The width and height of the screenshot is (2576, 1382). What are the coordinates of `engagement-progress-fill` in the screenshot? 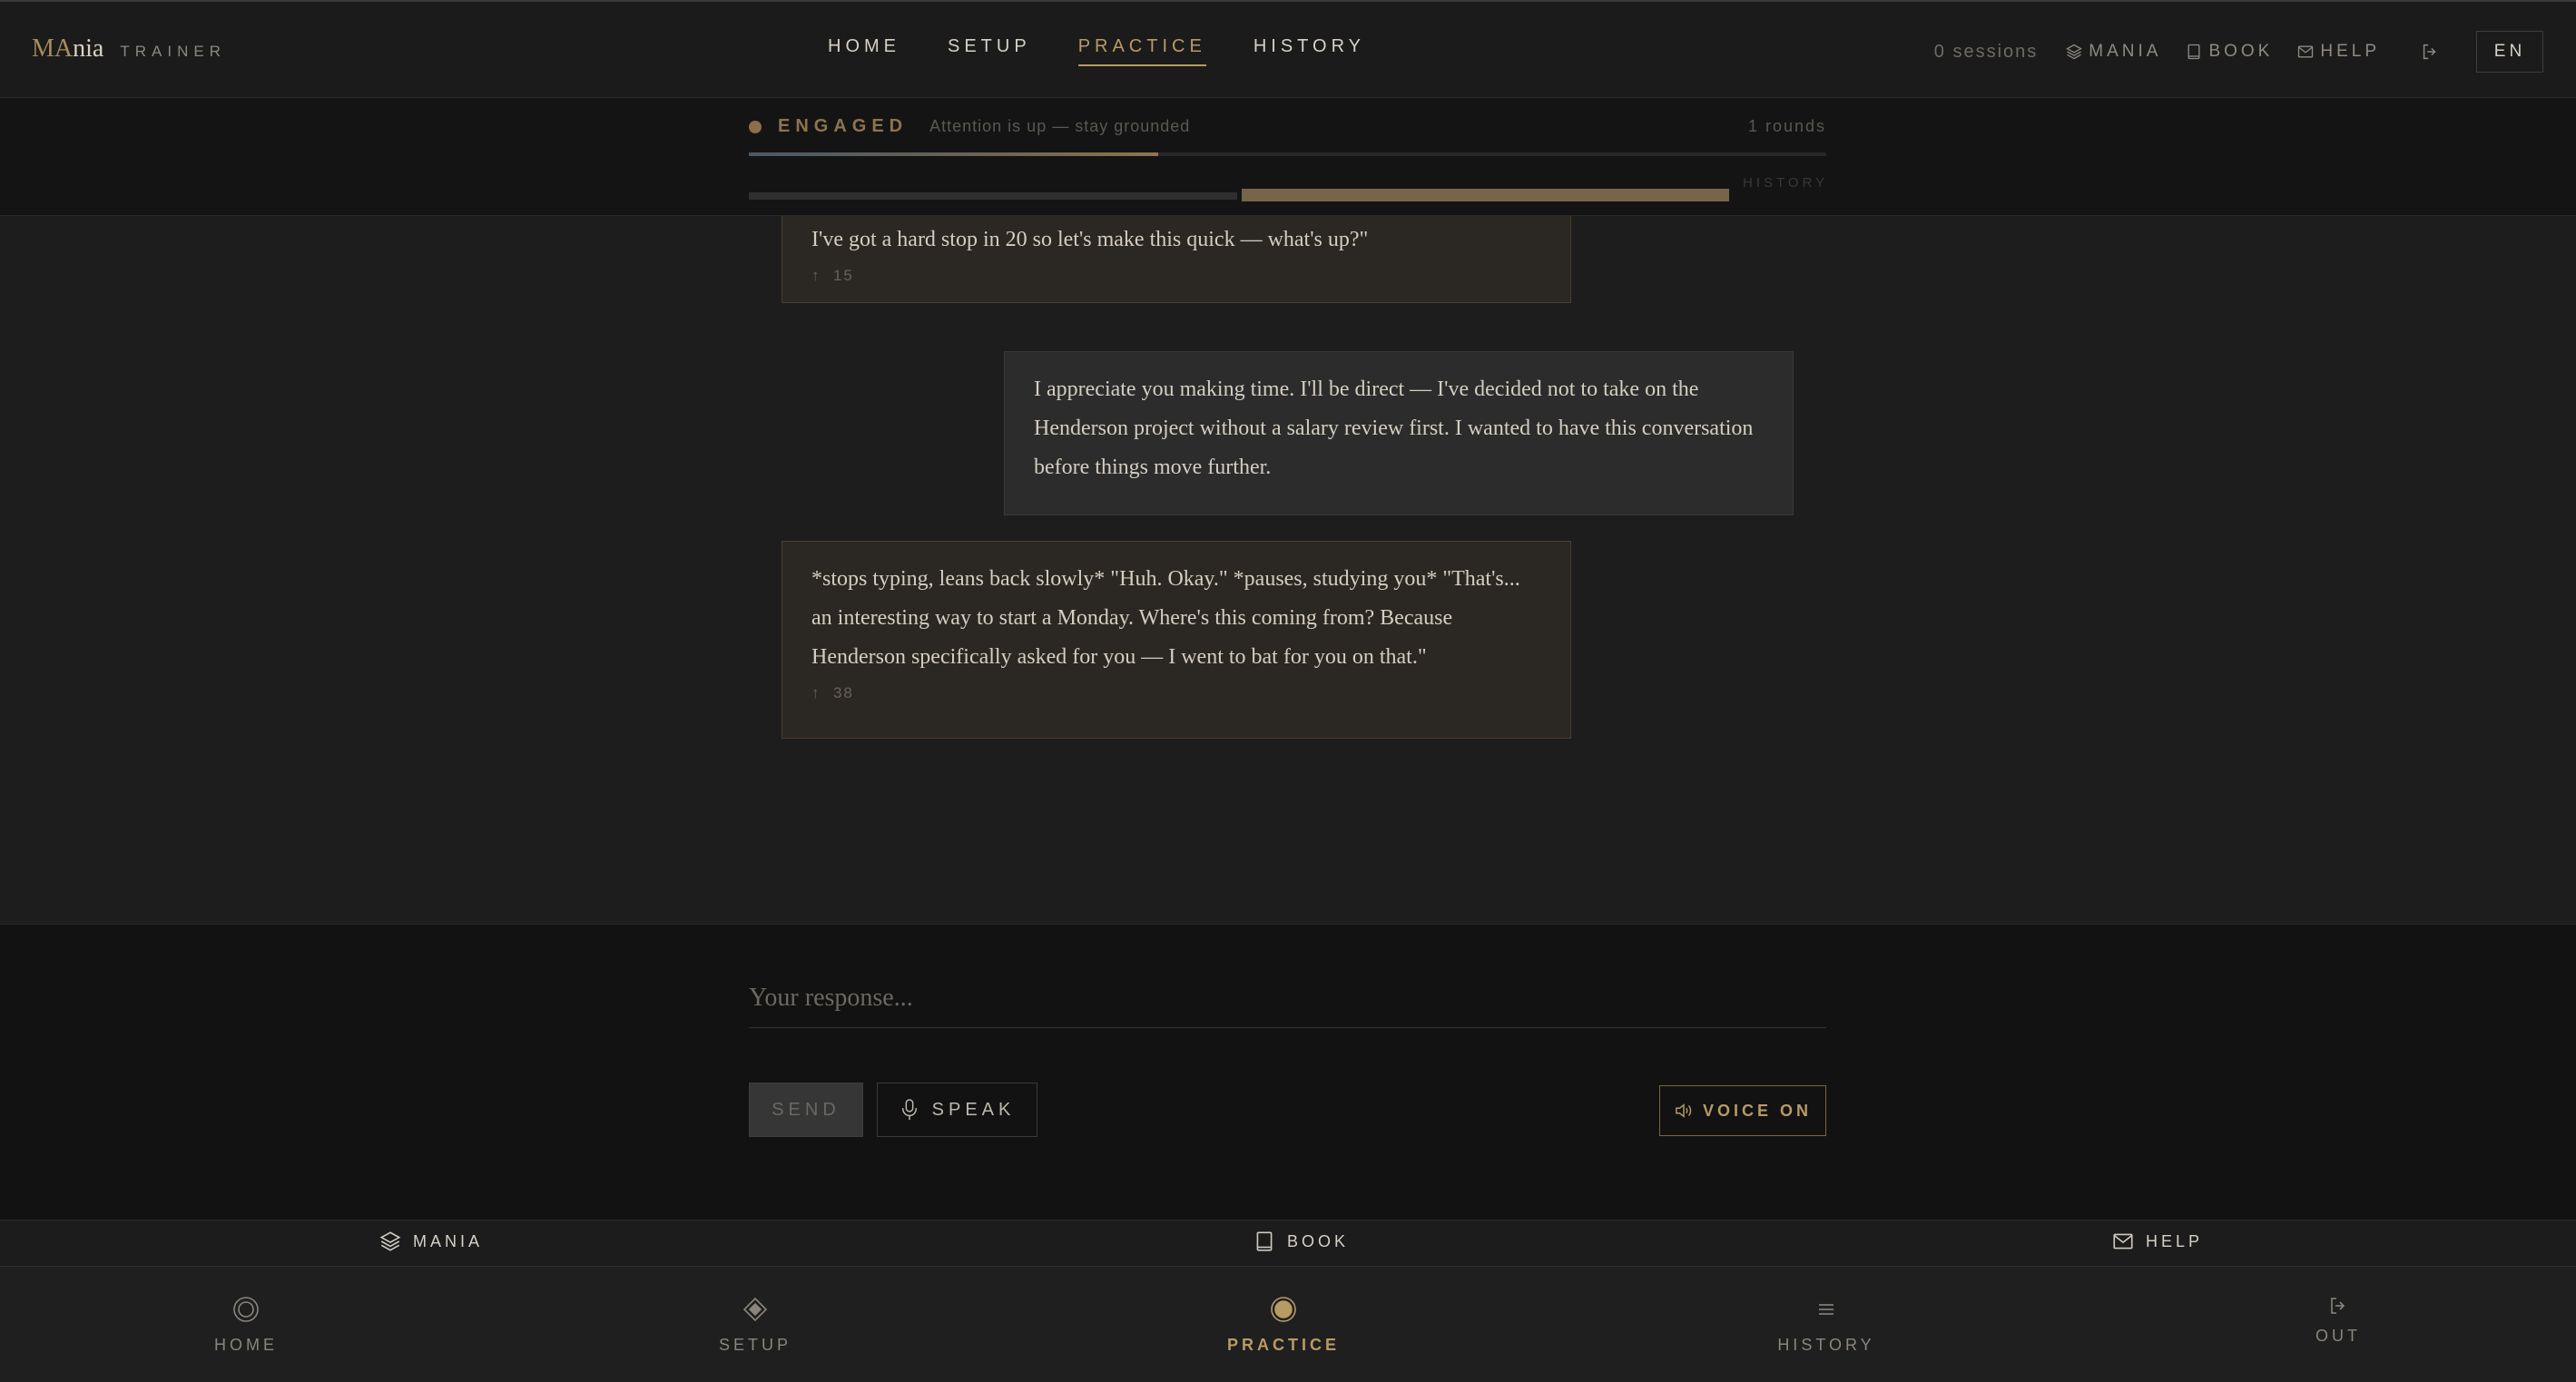 It's located at (954, 154).